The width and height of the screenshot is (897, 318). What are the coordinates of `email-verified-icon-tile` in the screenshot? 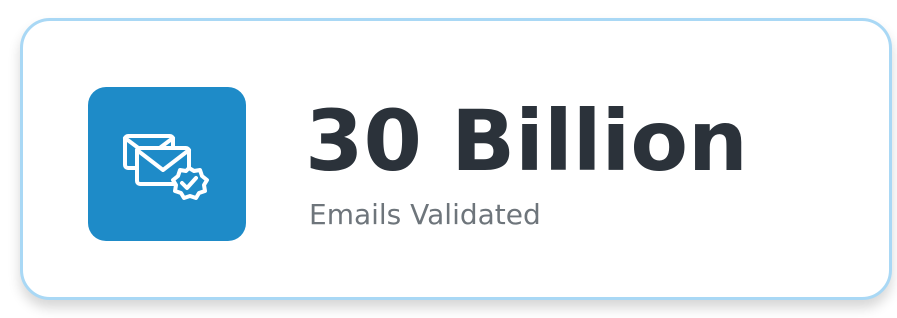 It's located at (167, 164).